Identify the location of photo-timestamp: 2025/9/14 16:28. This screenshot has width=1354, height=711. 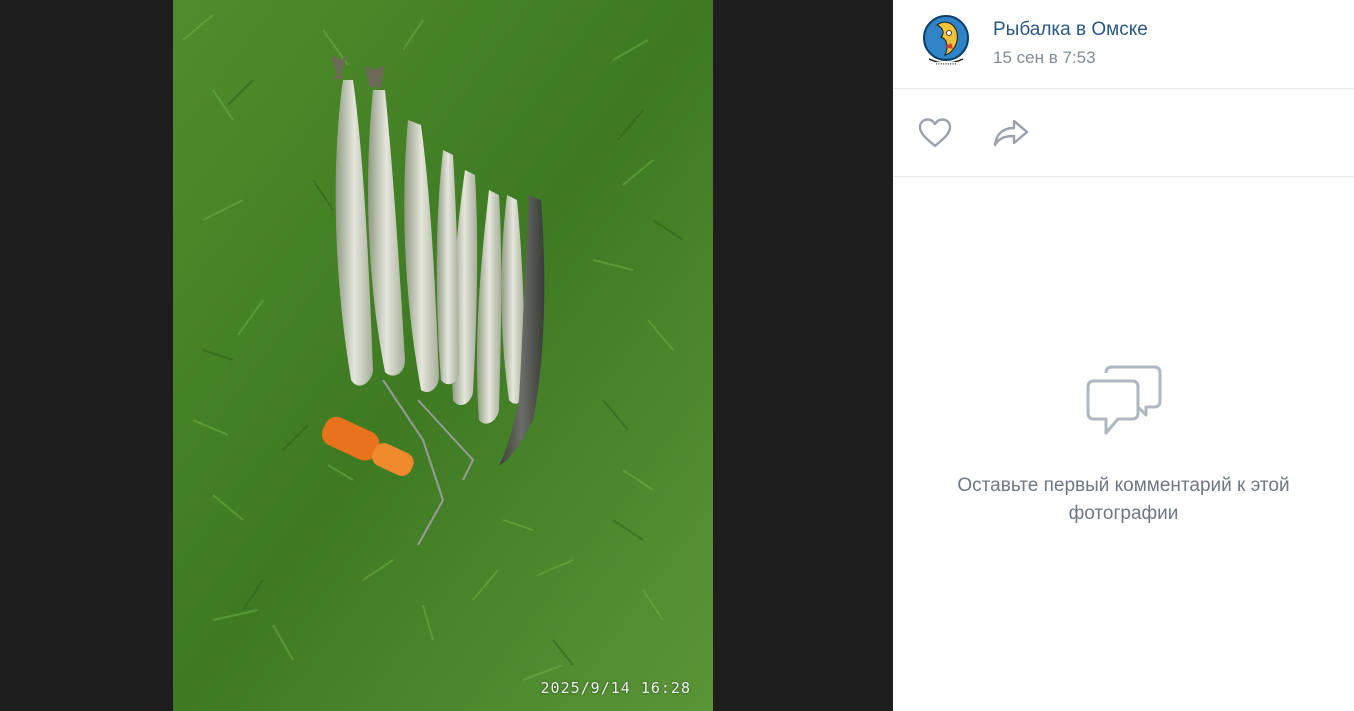
(615, 688).